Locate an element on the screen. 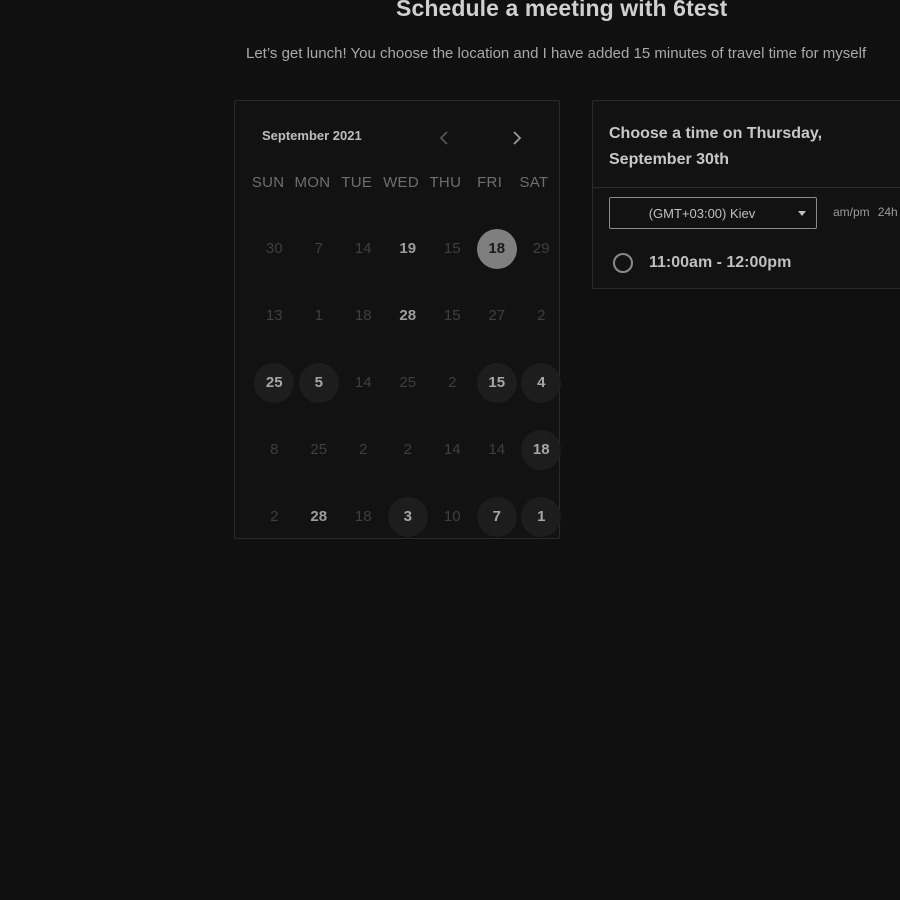 This screenshot has width=900, height=900. calendar-day-number: 5 is located at coordinates (318, 382).